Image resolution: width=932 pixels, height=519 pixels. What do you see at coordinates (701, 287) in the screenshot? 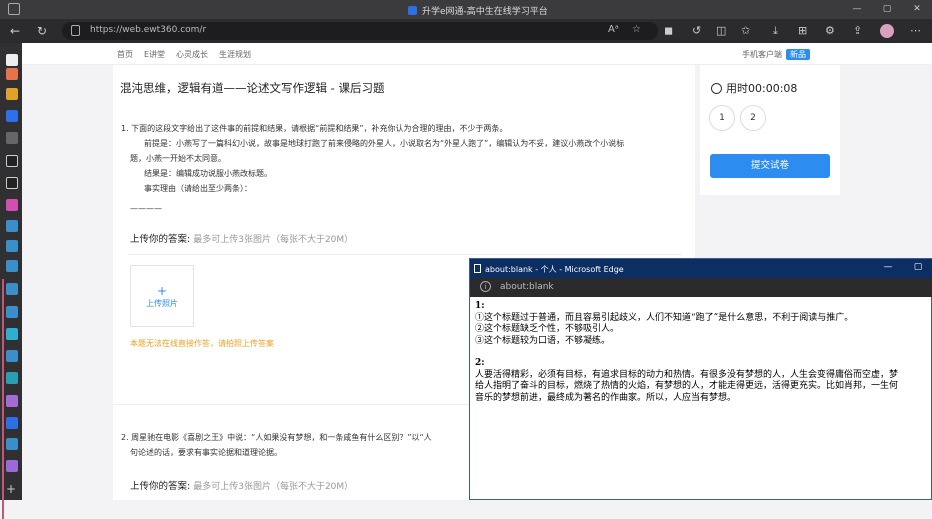
I see `popup-address-bar: i about:blank` at bounding box center [701, 287].